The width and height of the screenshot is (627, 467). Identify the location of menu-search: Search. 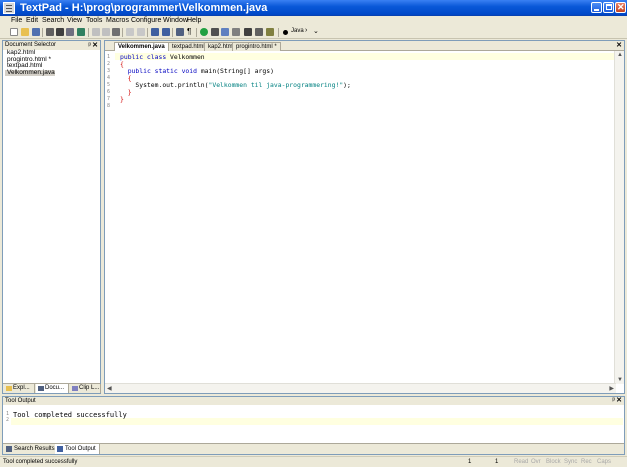
(53, 21).